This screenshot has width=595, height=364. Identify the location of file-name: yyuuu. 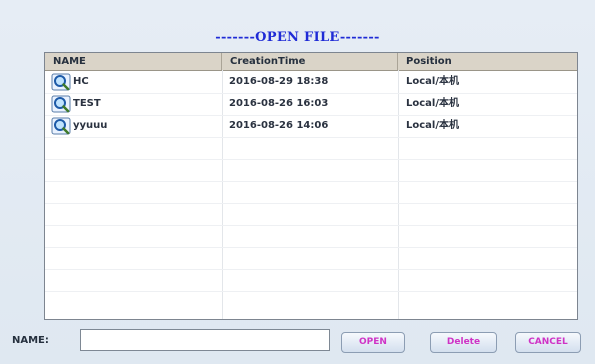
(90, 125).